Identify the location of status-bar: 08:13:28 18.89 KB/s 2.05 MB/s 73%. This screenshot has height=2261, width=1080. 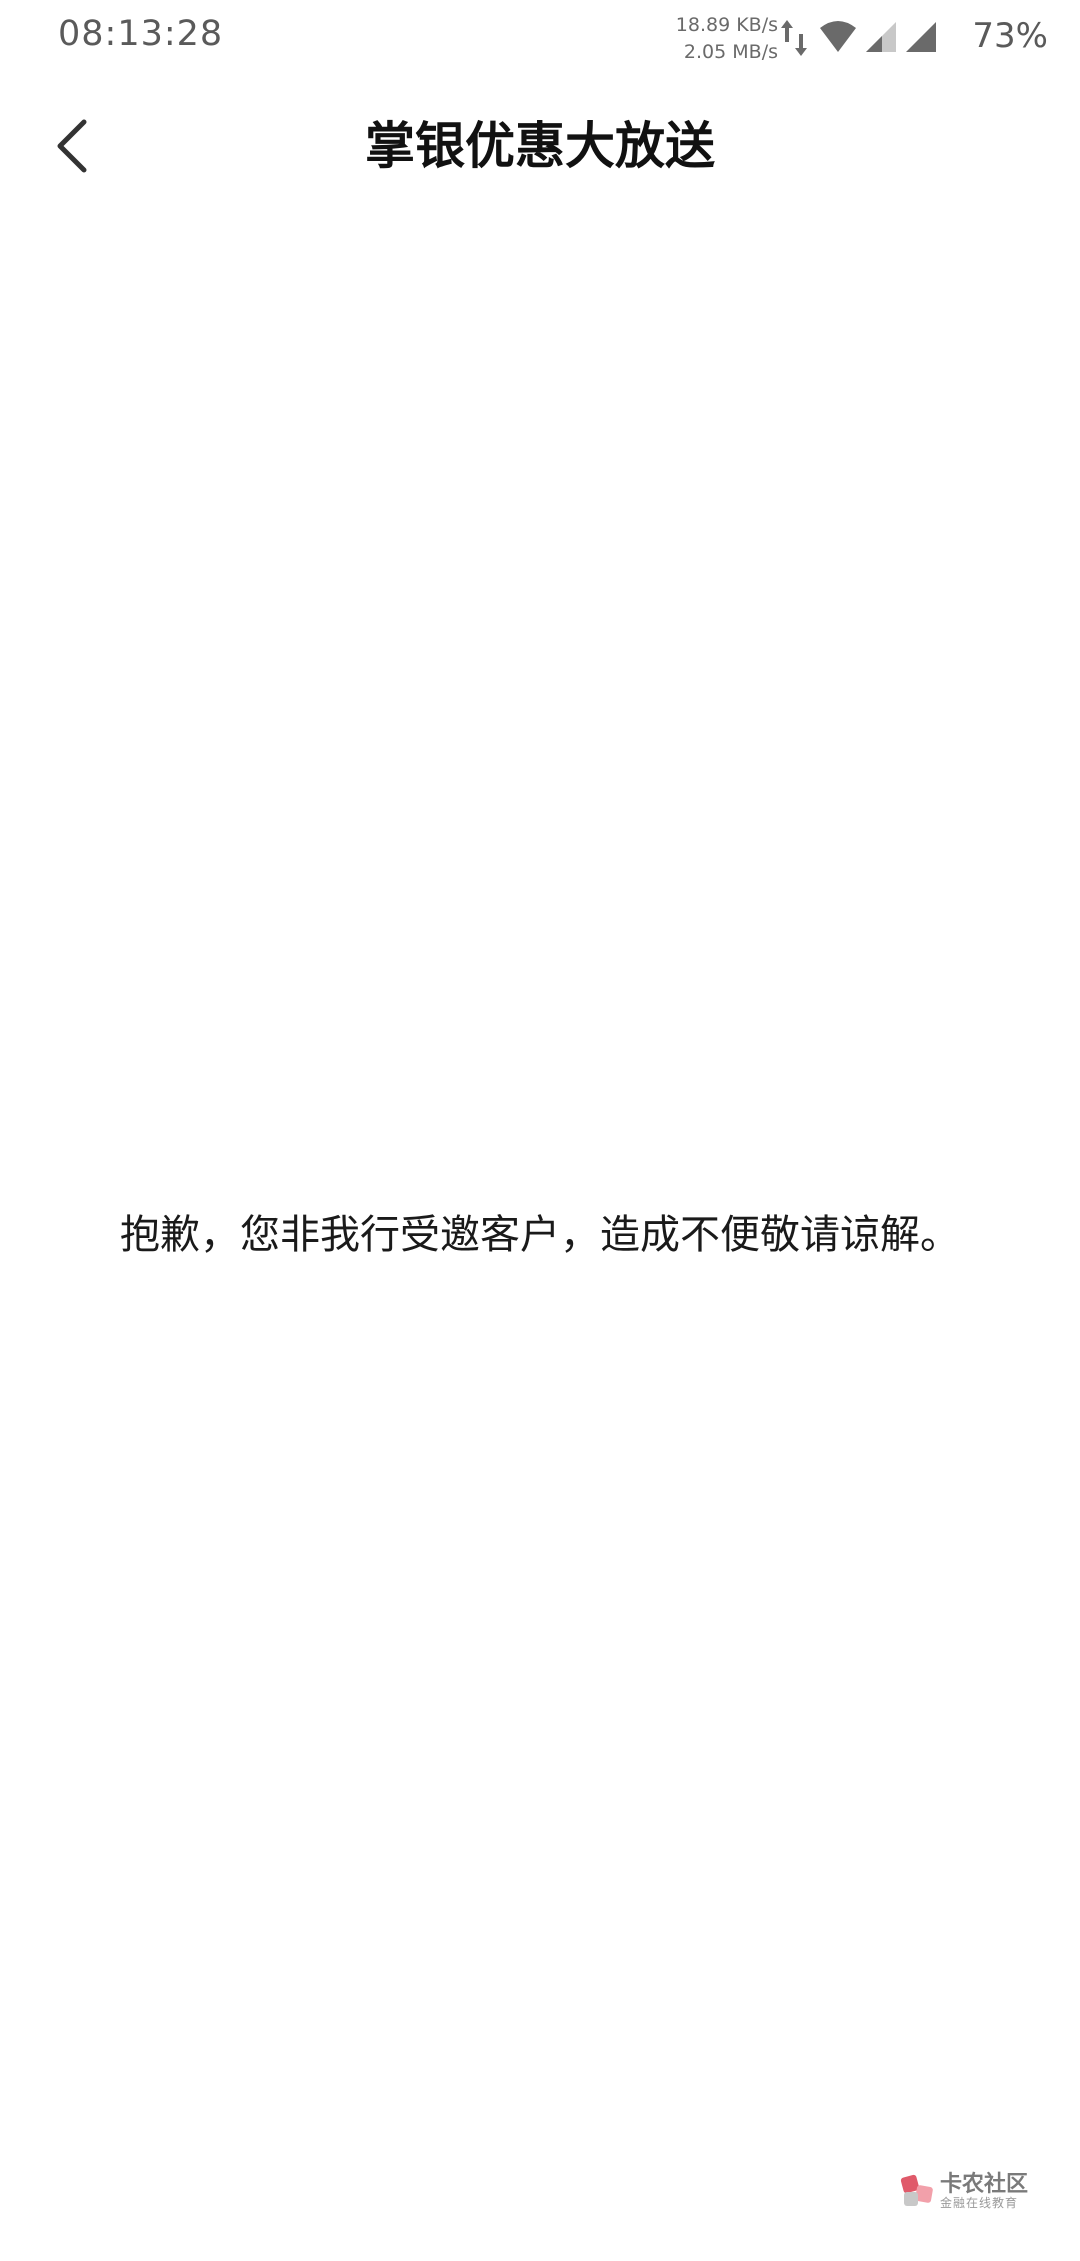
(540, 40).